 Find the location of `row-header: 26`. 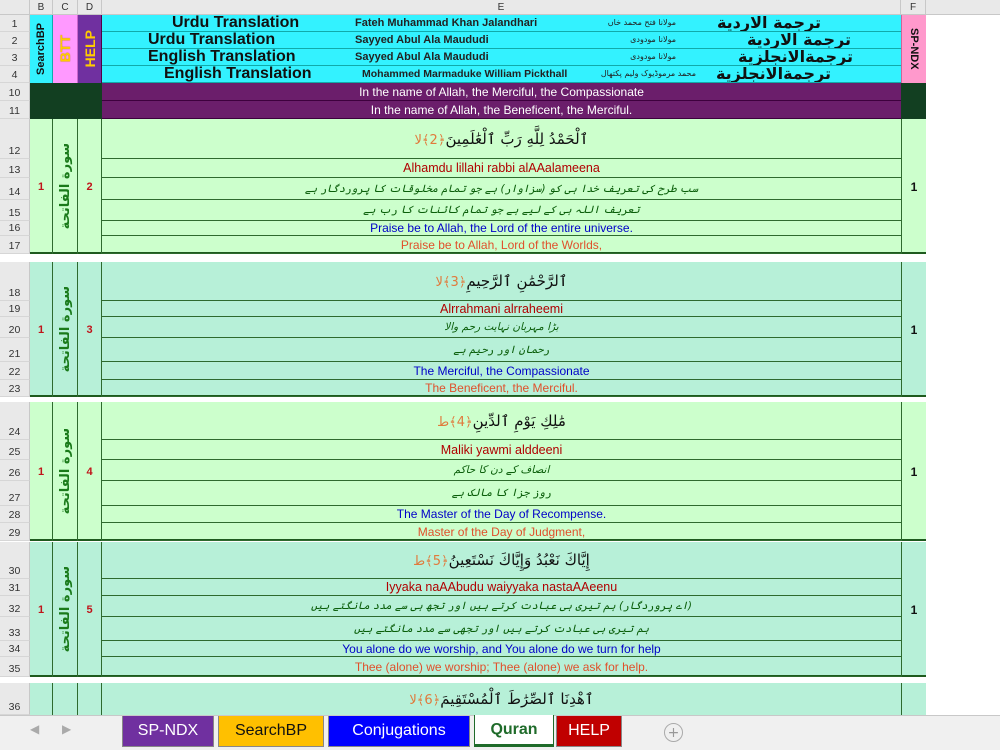

row-header: 26 is located at coordinates (15, 470).